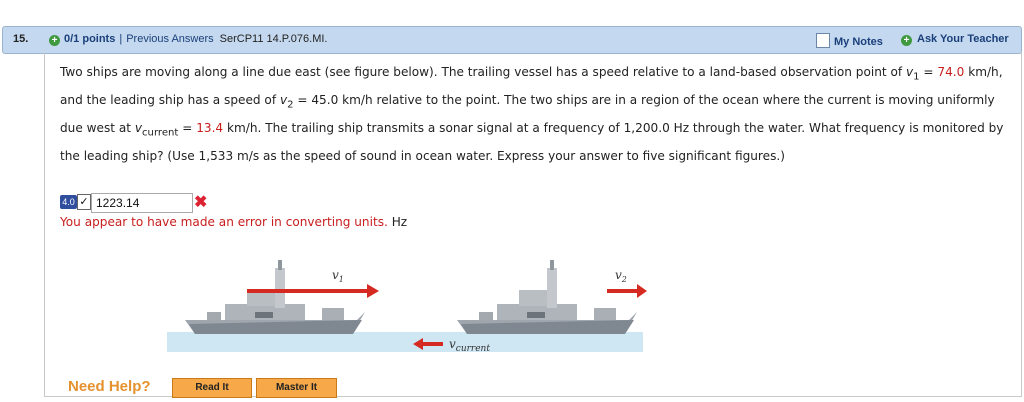 The width and height of the screenshot is (1024, 402). What do you see at coordinates (68, 202) in the screenshot?
I see `attempt-badge: 4.0` at bounding box center [68, 202].